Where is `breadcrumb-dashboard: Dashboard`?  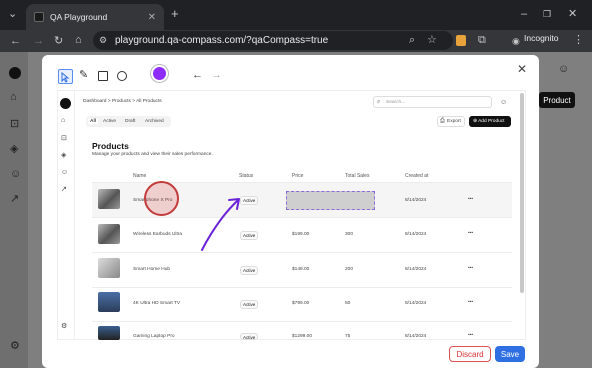 breadcrumb-dashboard: Dashboard is located at coordinates (95, 101).